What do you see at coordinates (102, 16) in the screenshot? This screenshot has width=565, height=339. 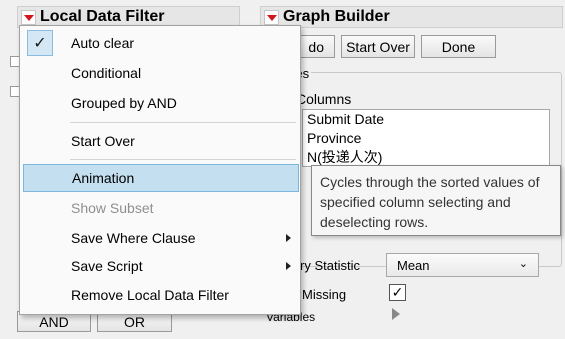 I see `local-data-filter-title: Local Data Filter` at bounding box center [102, 16].